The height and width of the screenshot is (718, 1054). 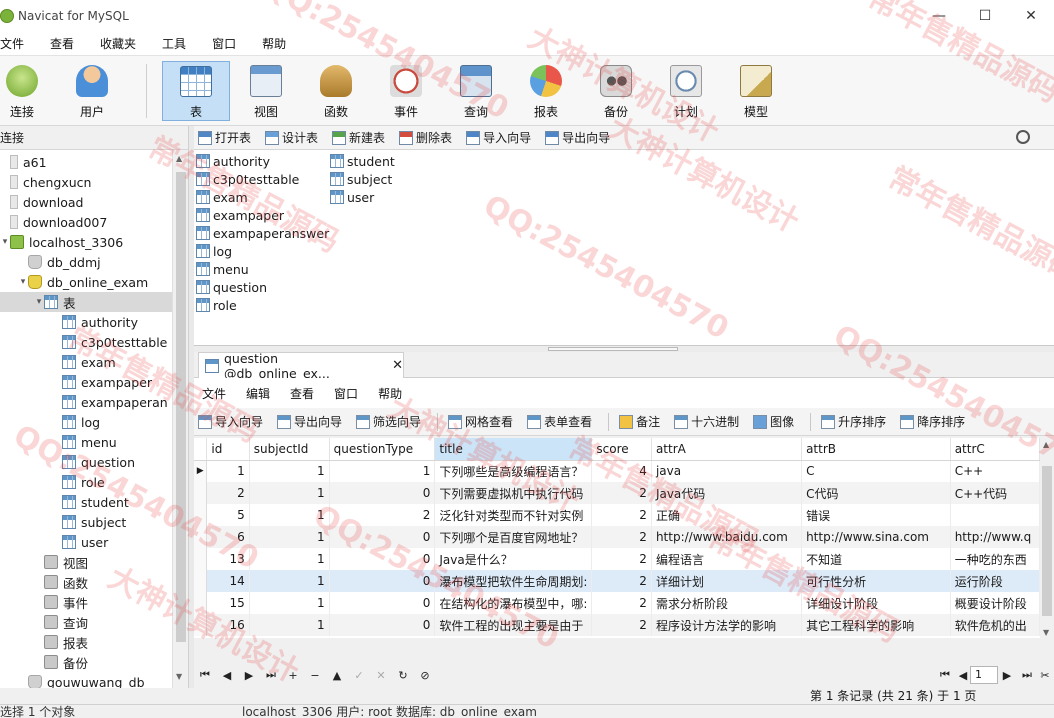 I want to click on report-button: 报表, so click(x=546, y=91).